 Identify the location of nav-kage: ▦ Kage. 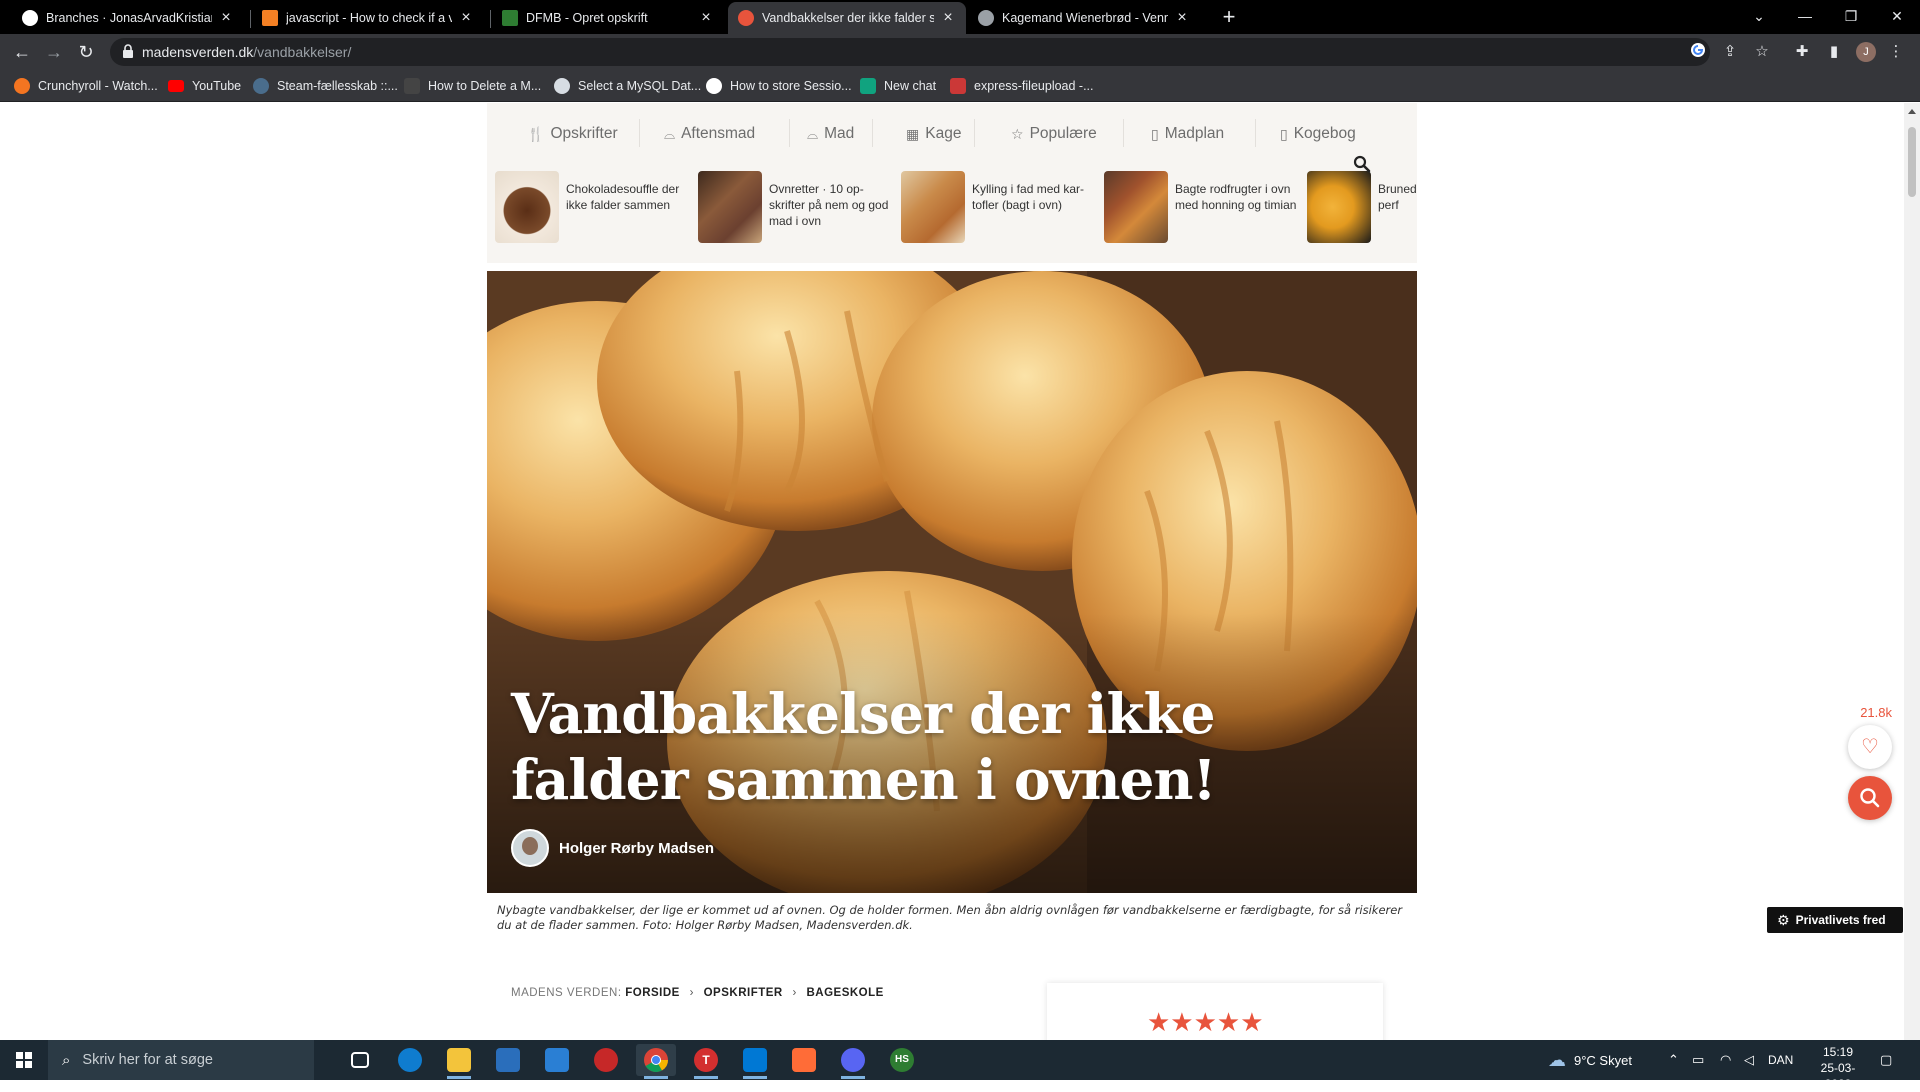
(933, 134).